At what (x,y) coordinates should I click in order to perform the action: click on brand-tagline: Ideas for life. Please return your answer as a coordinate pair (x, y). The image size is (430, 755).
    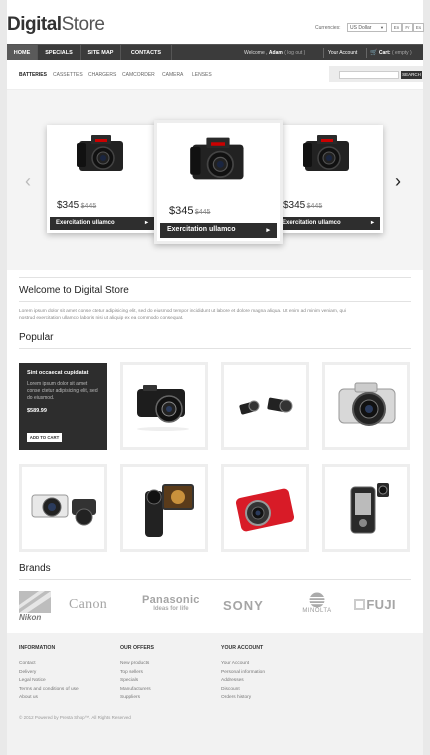
    Looking at the image, I should click on (171, 609).